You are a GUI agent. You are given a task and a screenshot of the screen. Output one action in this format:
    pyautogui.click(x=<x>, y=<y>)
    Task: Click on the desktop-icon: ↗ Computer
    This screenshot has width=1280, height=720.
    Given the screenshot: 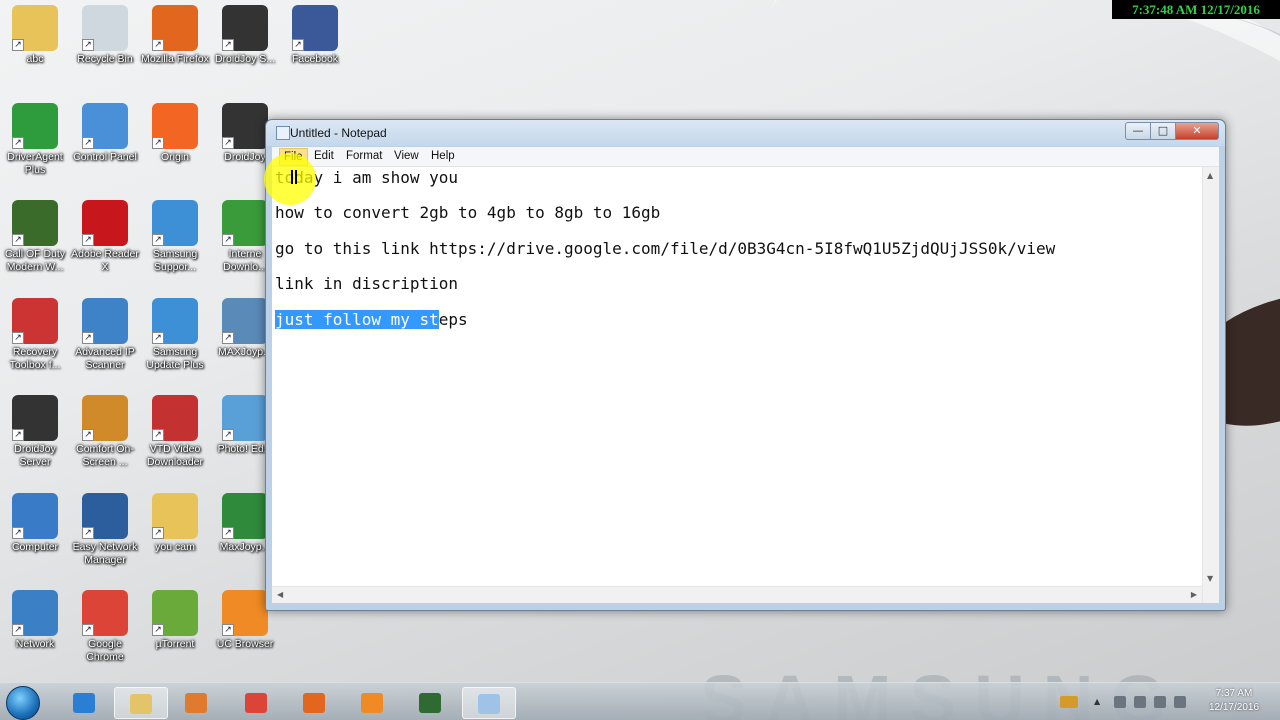 What is the action you would take?
    pyautogui.click(x=35, y=523)
    